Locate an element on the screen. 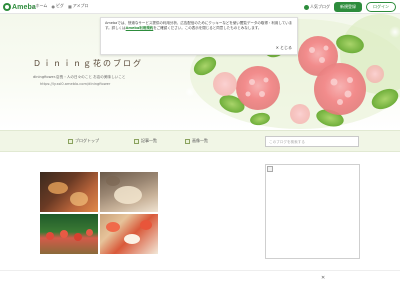 This screenshot has width=400, height=300. broken-image-icon is located at coordinates (270, 169).